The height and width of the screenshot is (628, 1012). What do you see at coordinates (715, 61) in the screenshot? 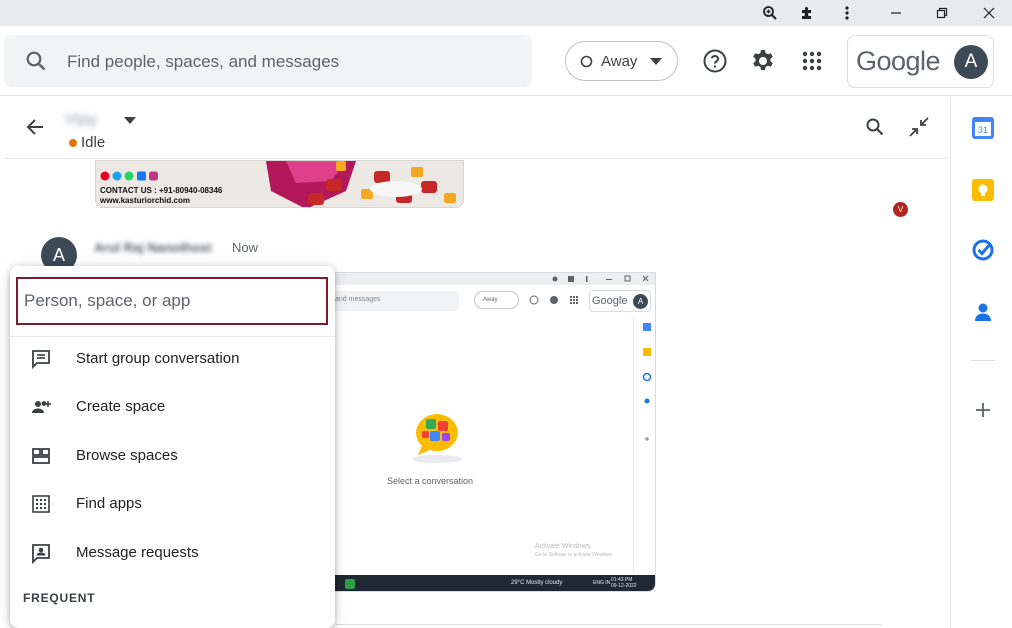
I see `help-icon` at bounding box center [715, 61].